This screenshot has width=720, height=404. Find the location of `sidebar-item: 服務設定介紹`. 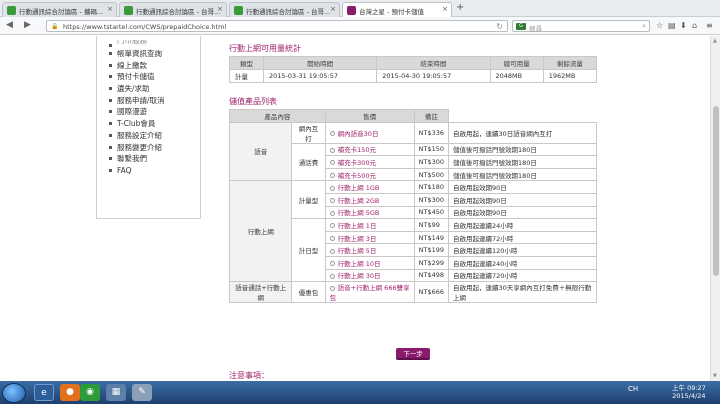

sidebar-item: 服務設定介紹 is located at coordinates (154, 136).